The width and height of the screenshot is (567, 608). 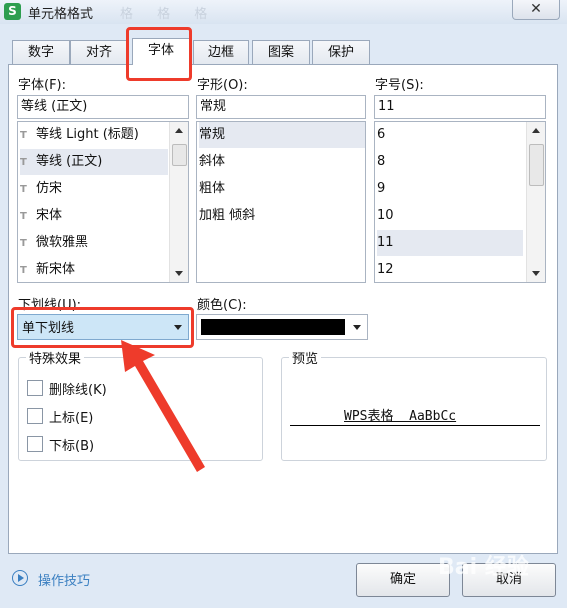 I want to click on list-item: T 新宋体, so click(x=95, y=269).